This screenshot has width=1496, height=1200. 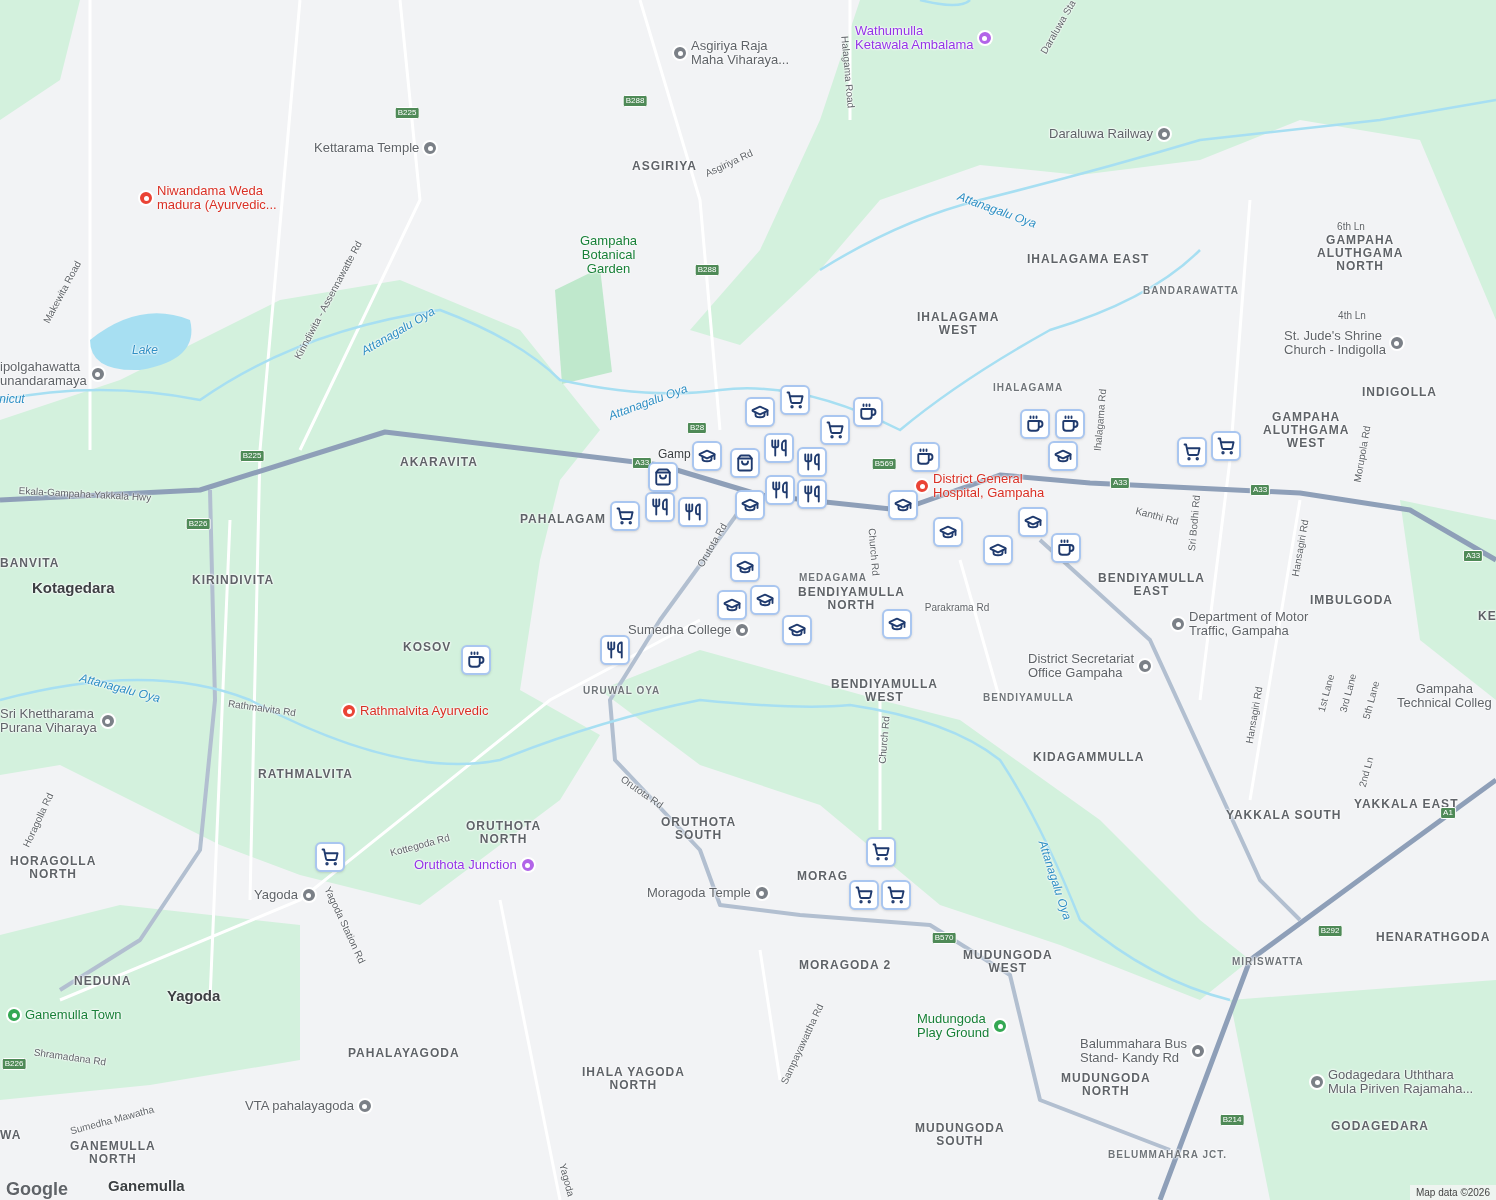 I want to click on place-label: Kettarama Temple, so click(x=367, y=148).